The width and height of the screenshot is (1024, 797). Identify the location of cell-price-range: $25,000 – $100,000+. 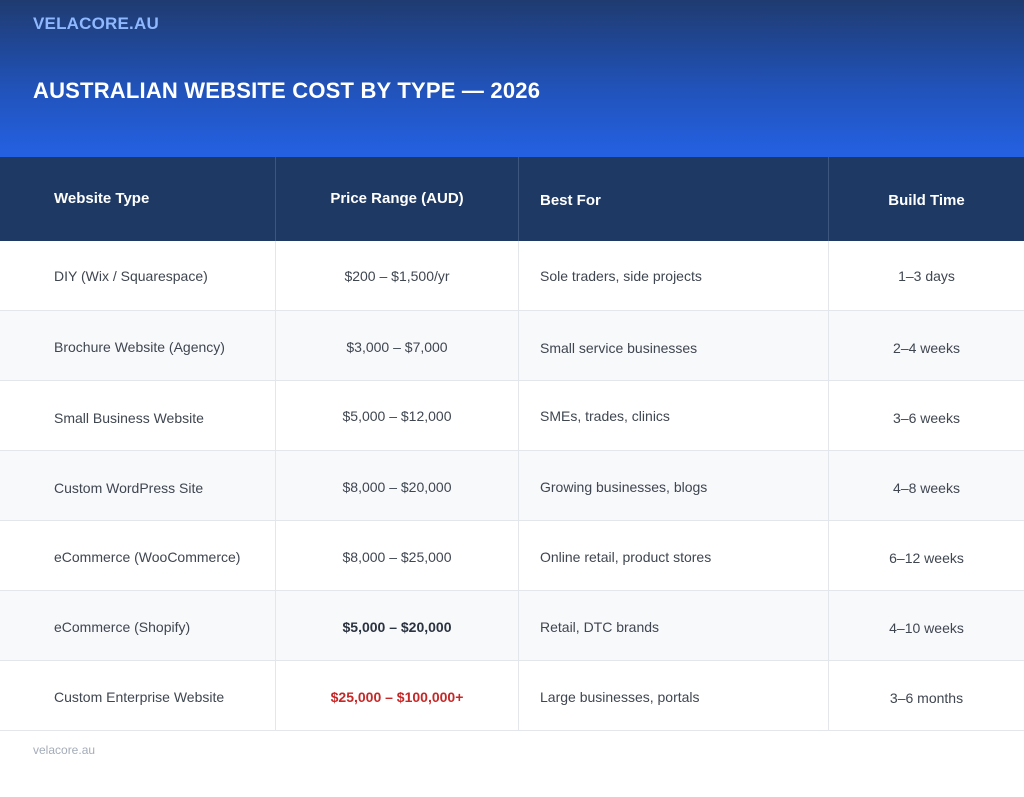
(397, 695).